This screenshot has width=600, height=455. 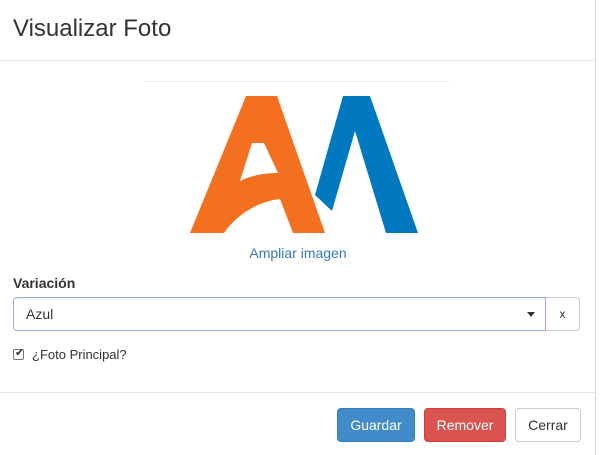 I want to click on variation-selected-value: Azul, so click(x=40, y=314).